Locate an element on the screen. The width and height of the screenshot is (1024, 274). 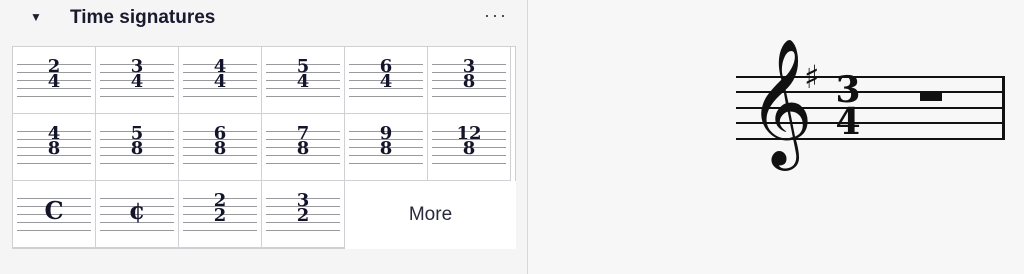
time-signature-fraction: 24 is located at coordinates (54, 75).